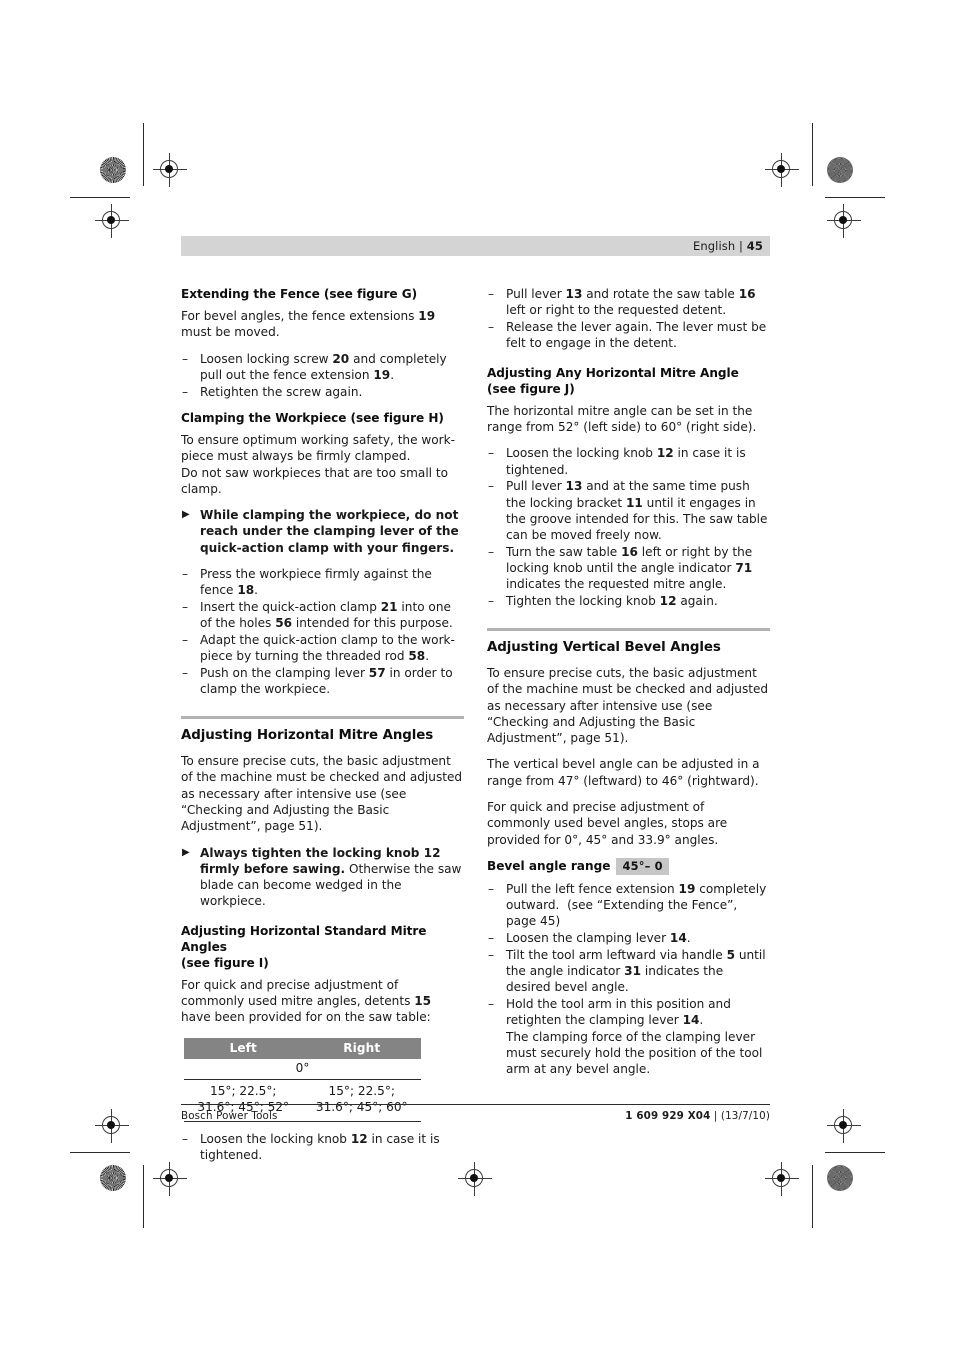 This screenshot has width=954, height=1350. I want to click on left-angles-line-1: 15°; 22.5°;, so click(243, 1091).